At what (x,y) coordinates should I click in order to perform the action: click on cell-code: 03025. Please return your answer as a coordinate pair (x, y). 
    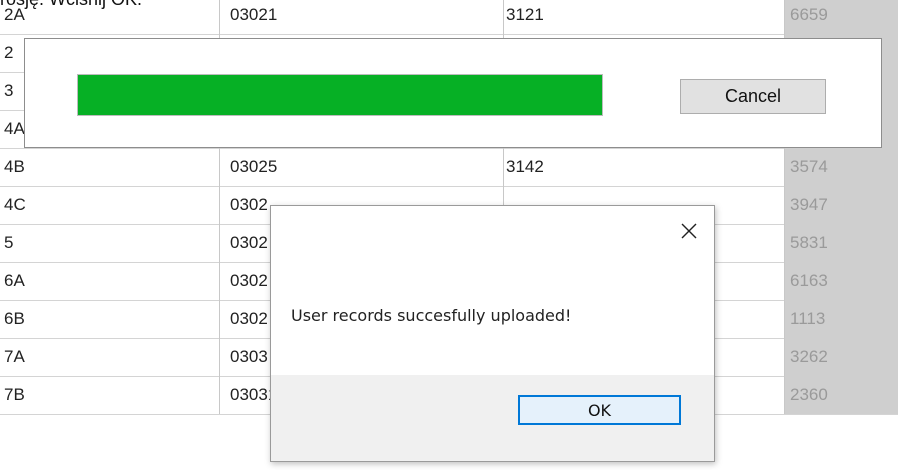
    Looking at the image, I should click on (362, 167).